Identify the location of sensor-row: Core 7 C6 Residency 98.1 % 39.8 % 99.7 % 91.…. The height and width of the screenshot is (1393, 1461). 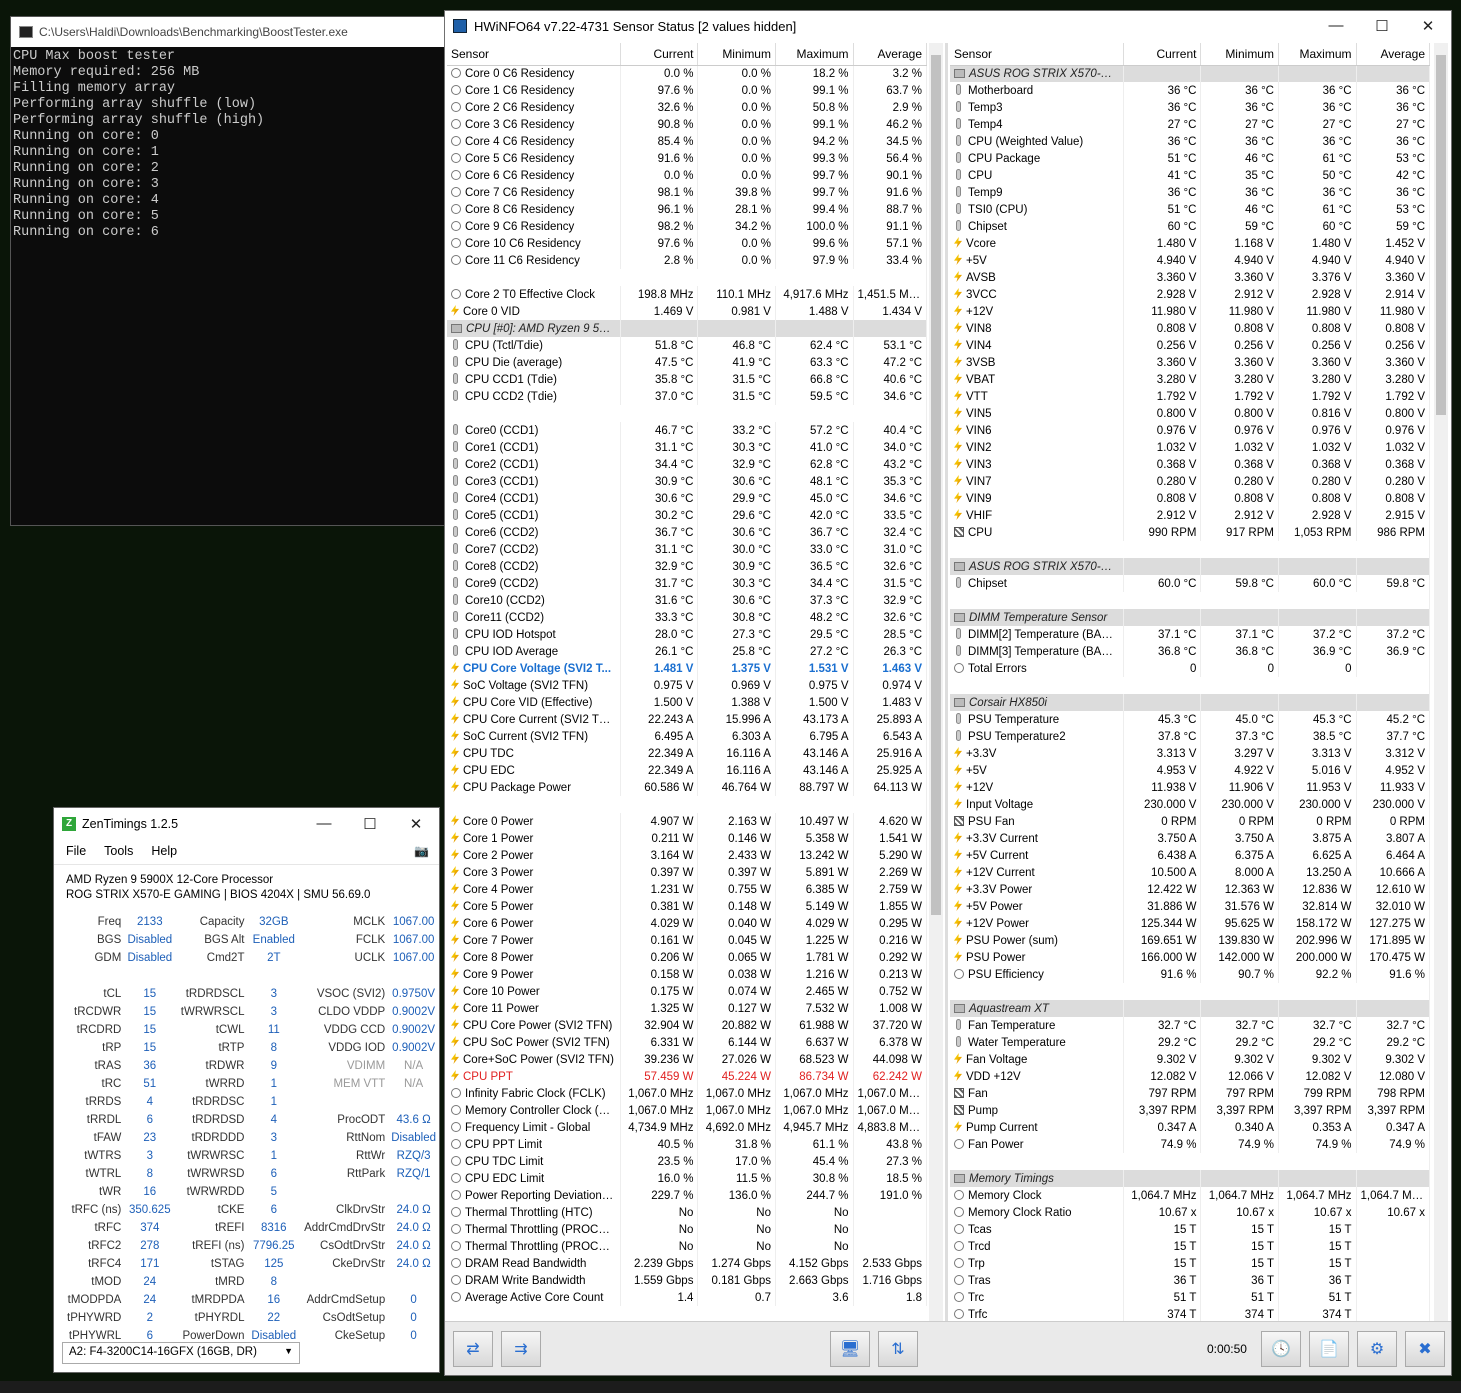
(687, 192).